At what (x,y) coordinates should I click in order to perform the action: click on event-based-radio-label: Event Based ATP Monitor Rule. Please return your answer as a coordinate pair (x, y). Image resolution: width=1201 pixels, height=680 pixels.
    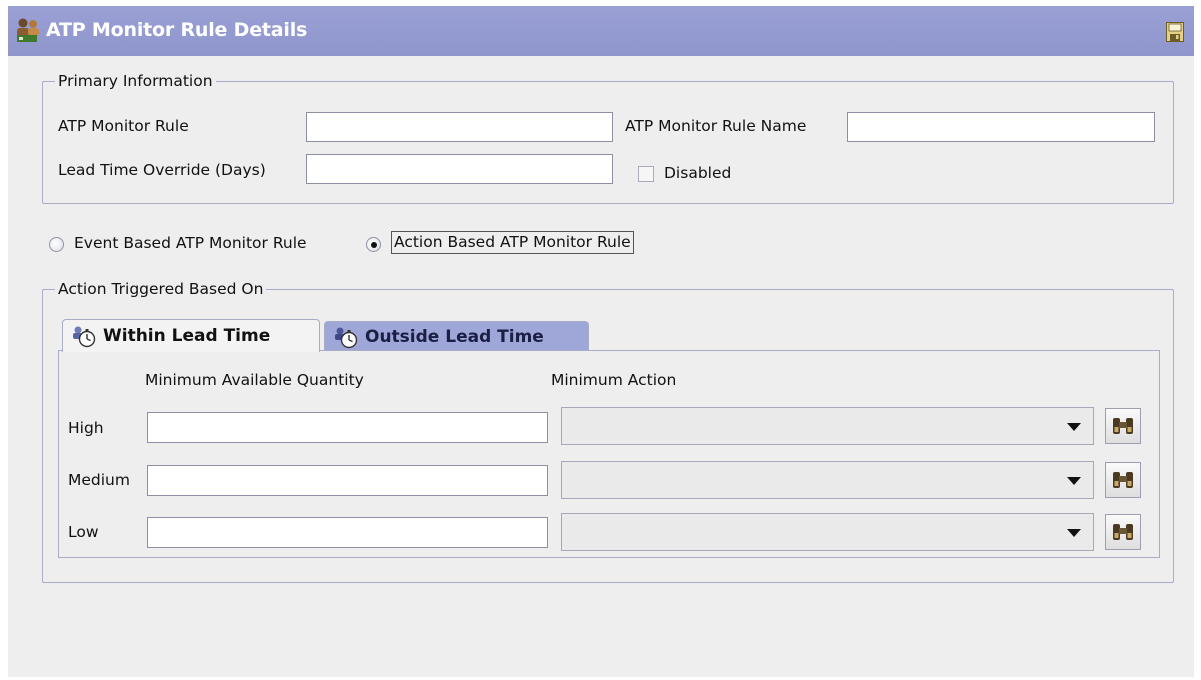
    Looking at the image, I should click on (190, 243).